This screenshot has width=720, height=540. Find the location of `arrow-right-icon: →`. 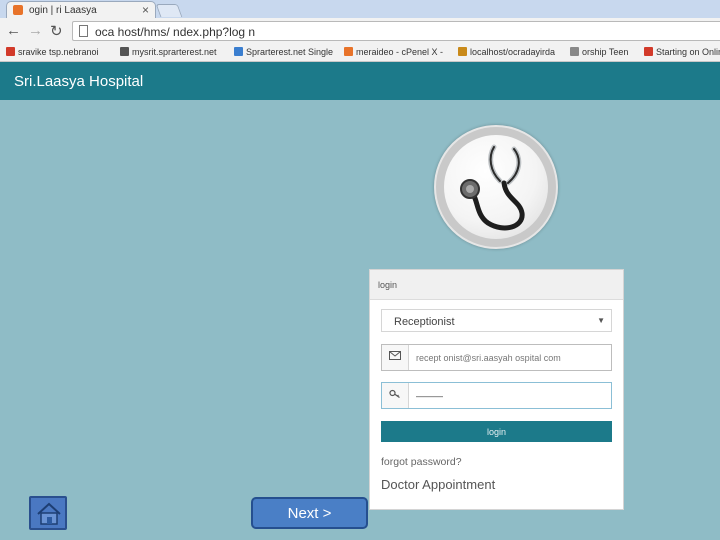

arrow-right-icon: → is located at coordinates (35, 30).